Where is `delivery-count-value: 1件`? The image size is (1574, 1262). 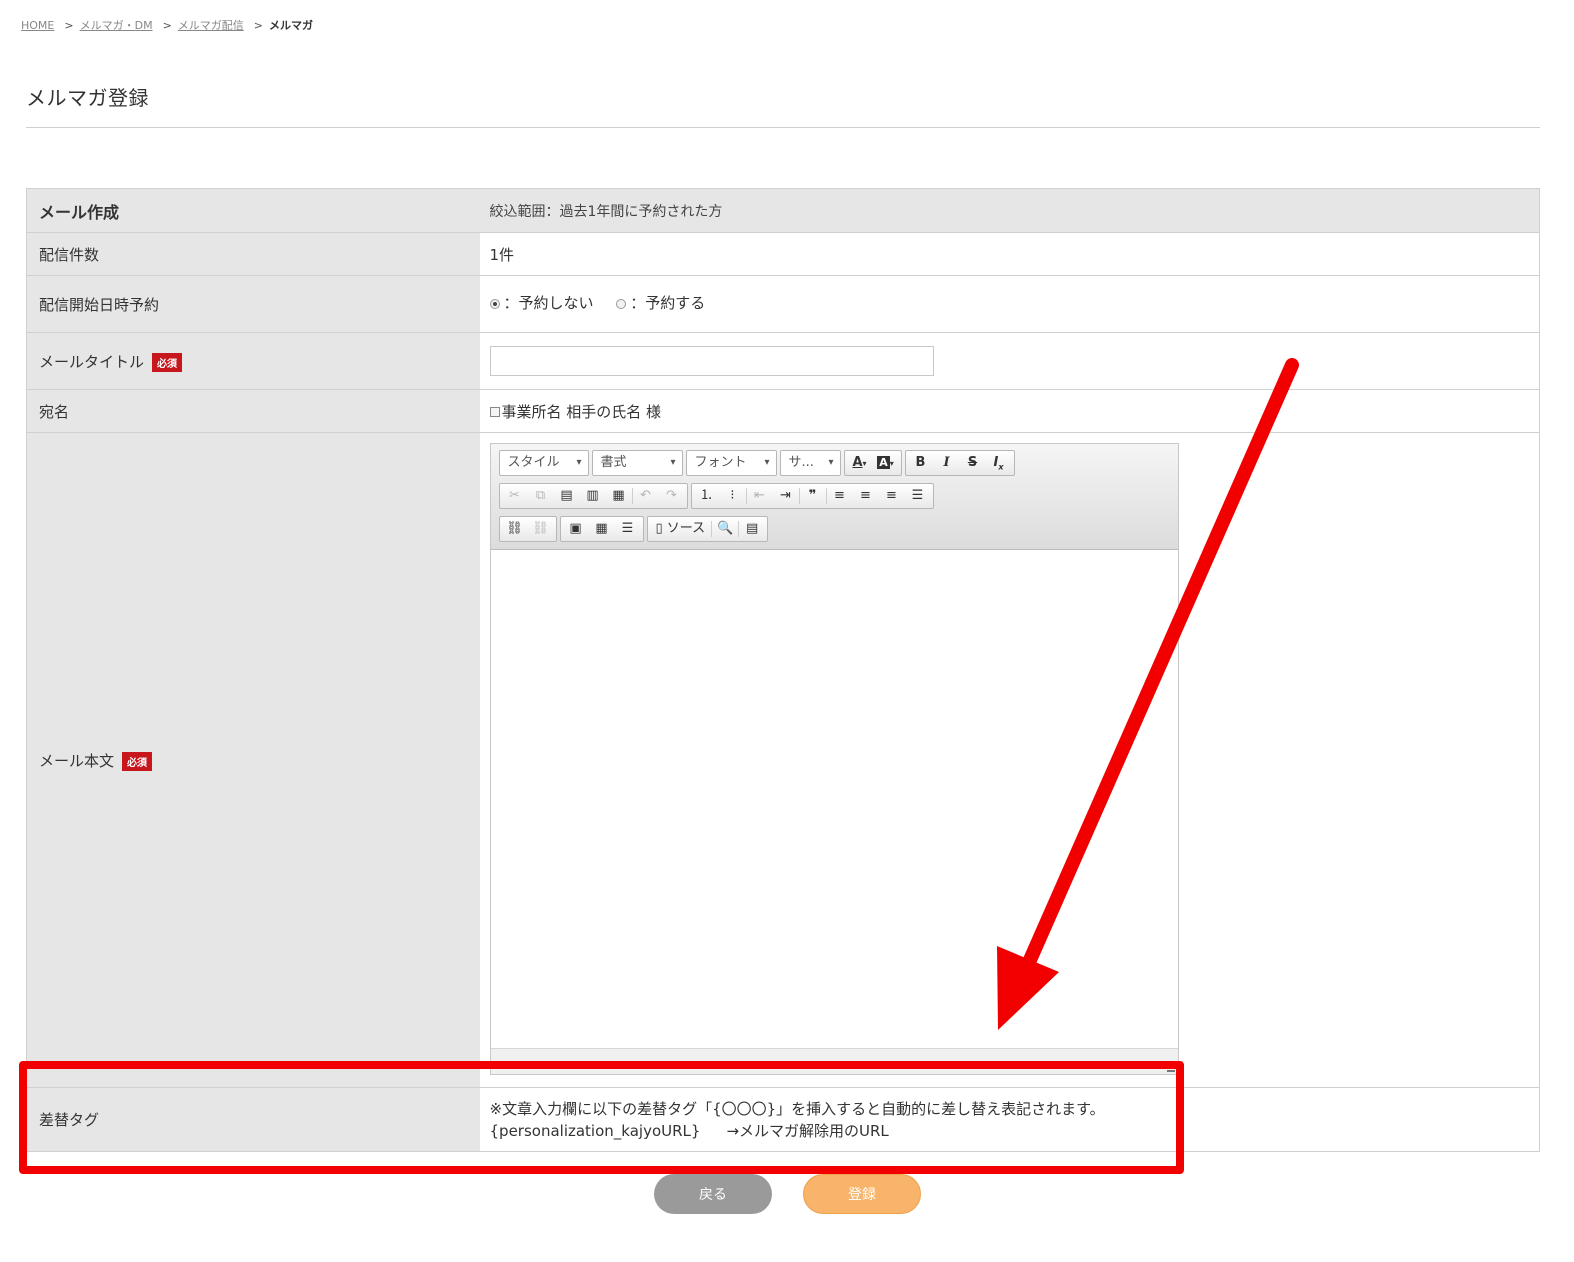 delivery-count-value: 1件 is located at coordinates (1009, 254).